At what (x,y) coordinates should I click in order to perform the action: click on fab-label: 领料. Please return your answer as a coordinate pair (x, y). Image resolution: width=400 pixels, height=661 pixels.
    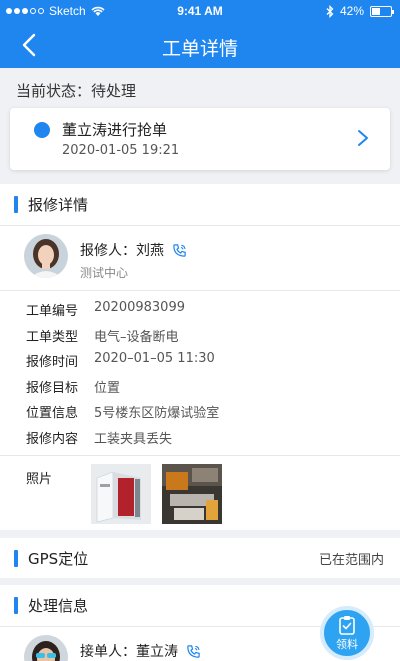
    Looking at the image, I should click on (347, 644).